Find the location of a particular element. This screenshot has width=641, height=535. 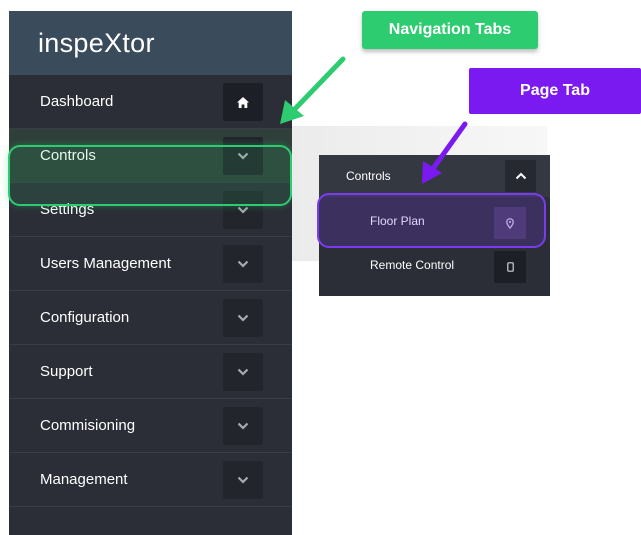

nav-item-label: Configuration is located at coordinates (85, 317).